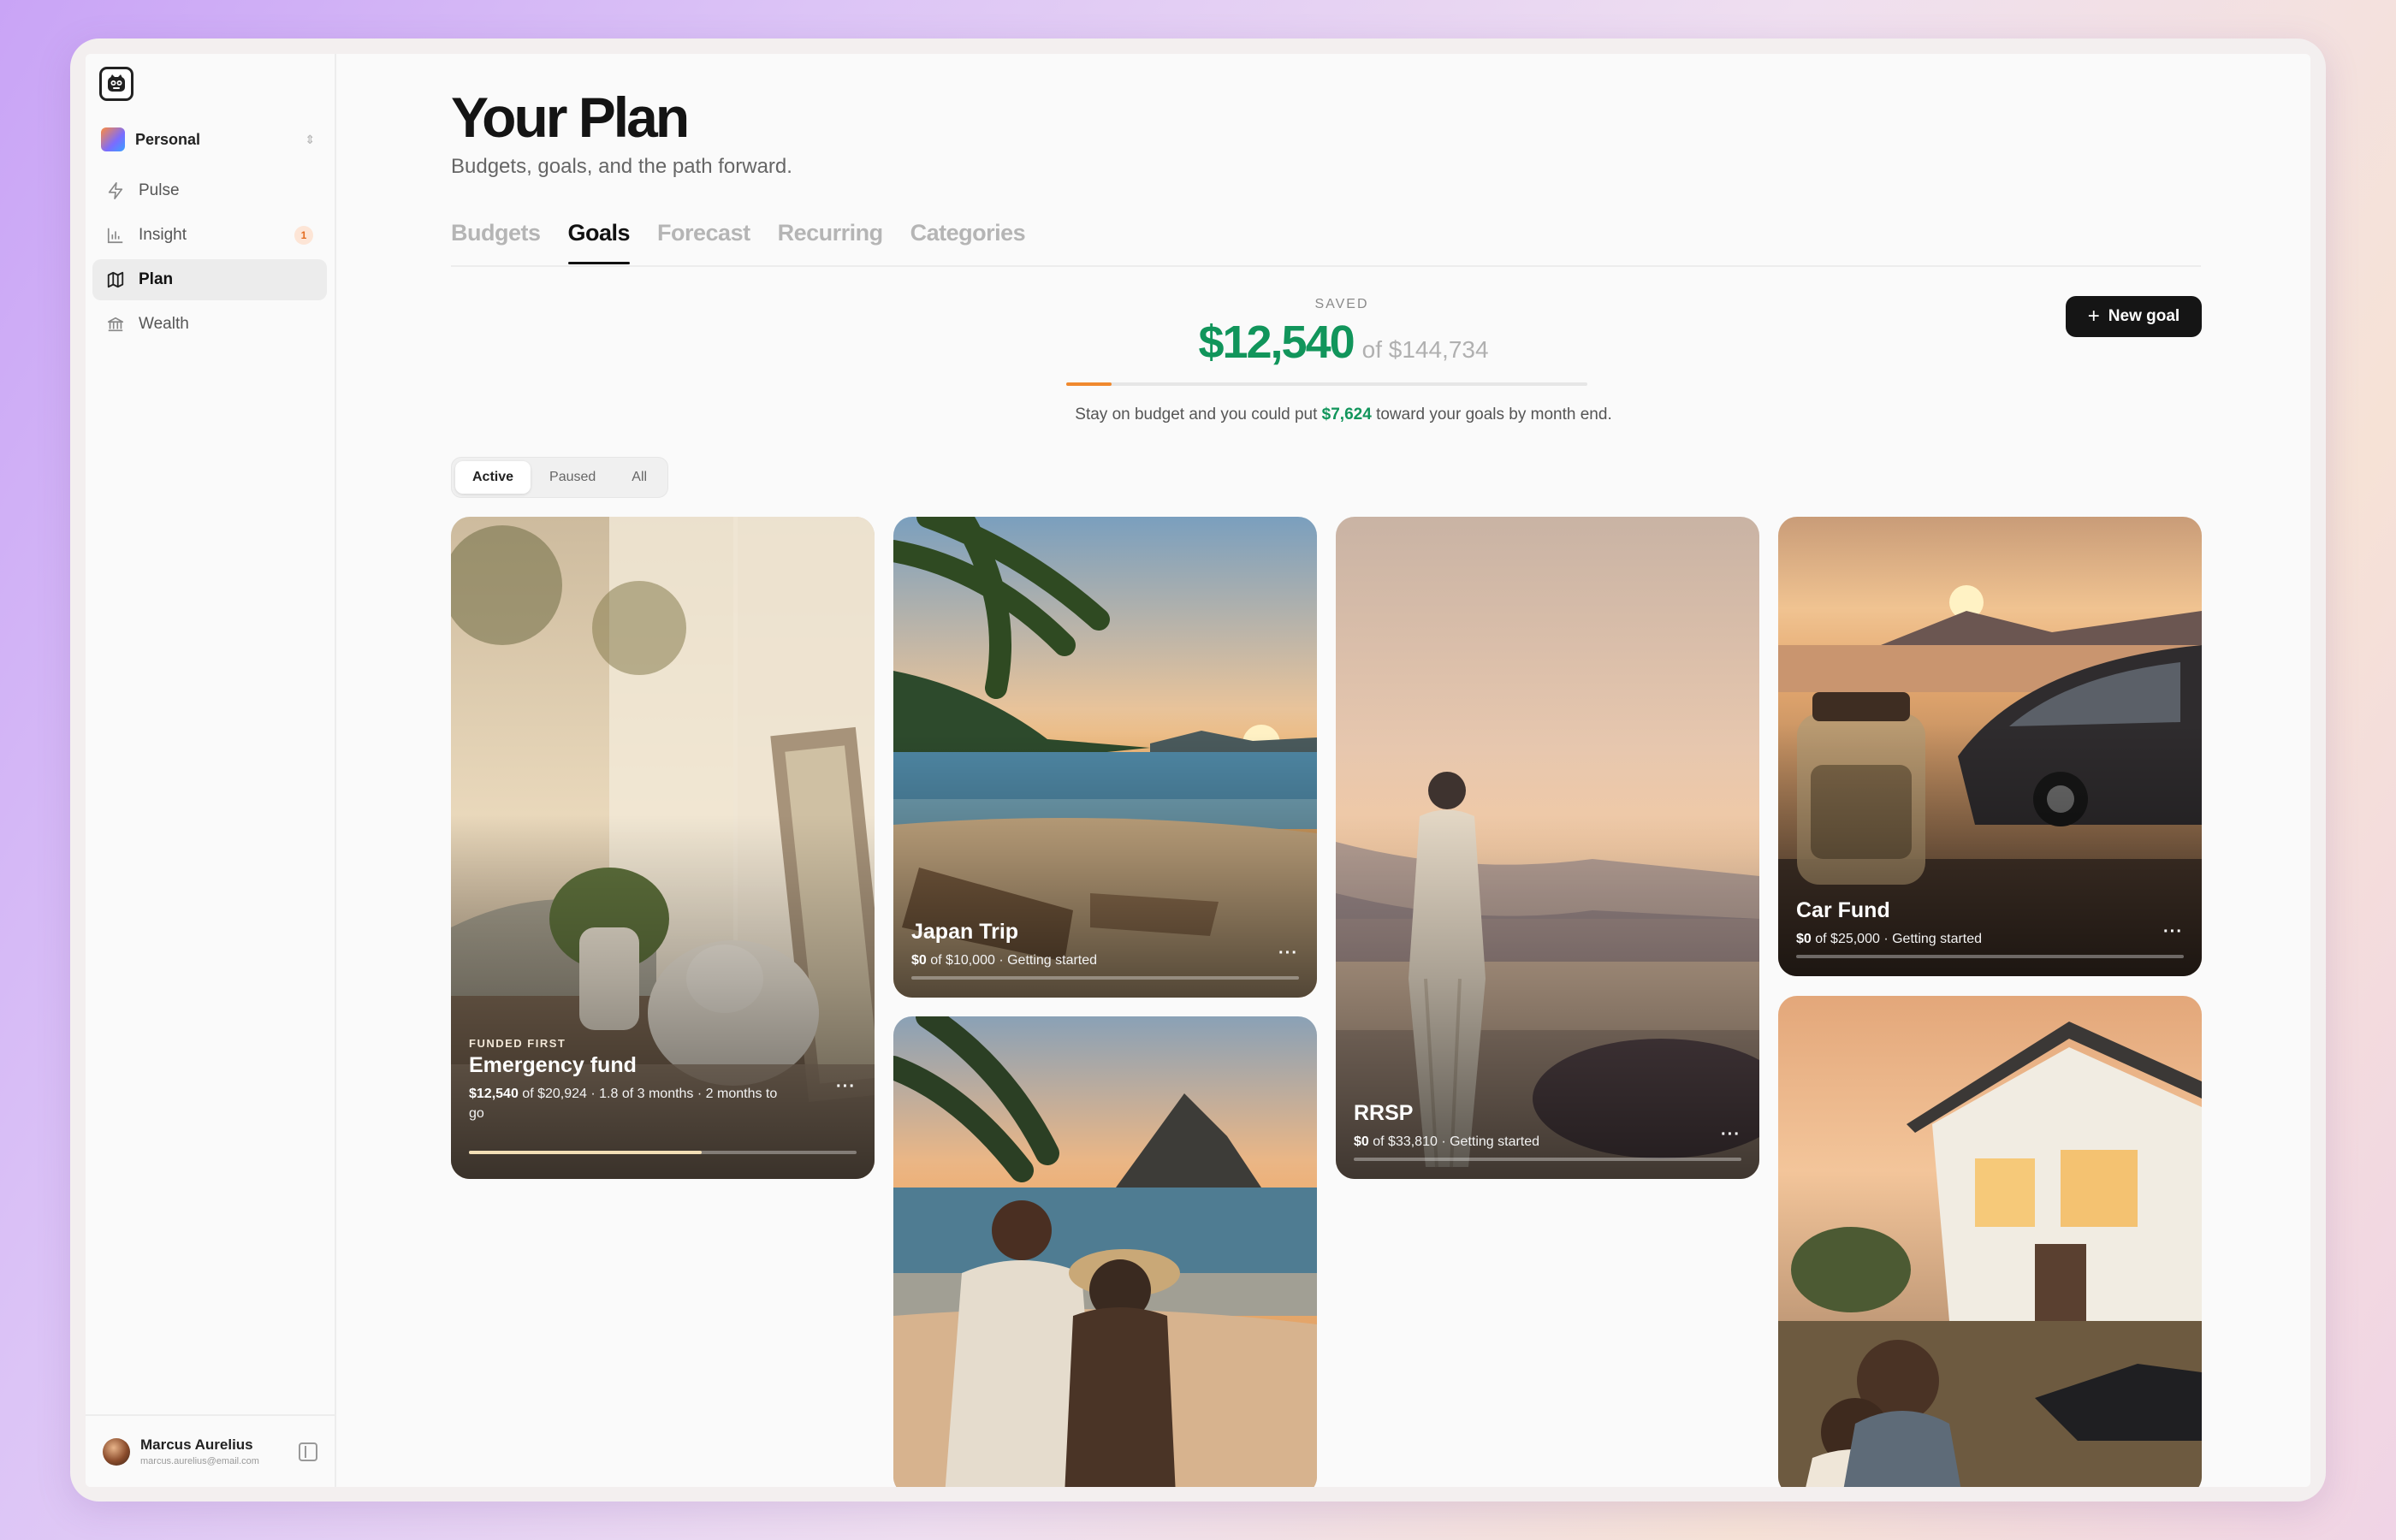  I want to click on sidebar-item-insight: Insight 1, so click(210, 235).